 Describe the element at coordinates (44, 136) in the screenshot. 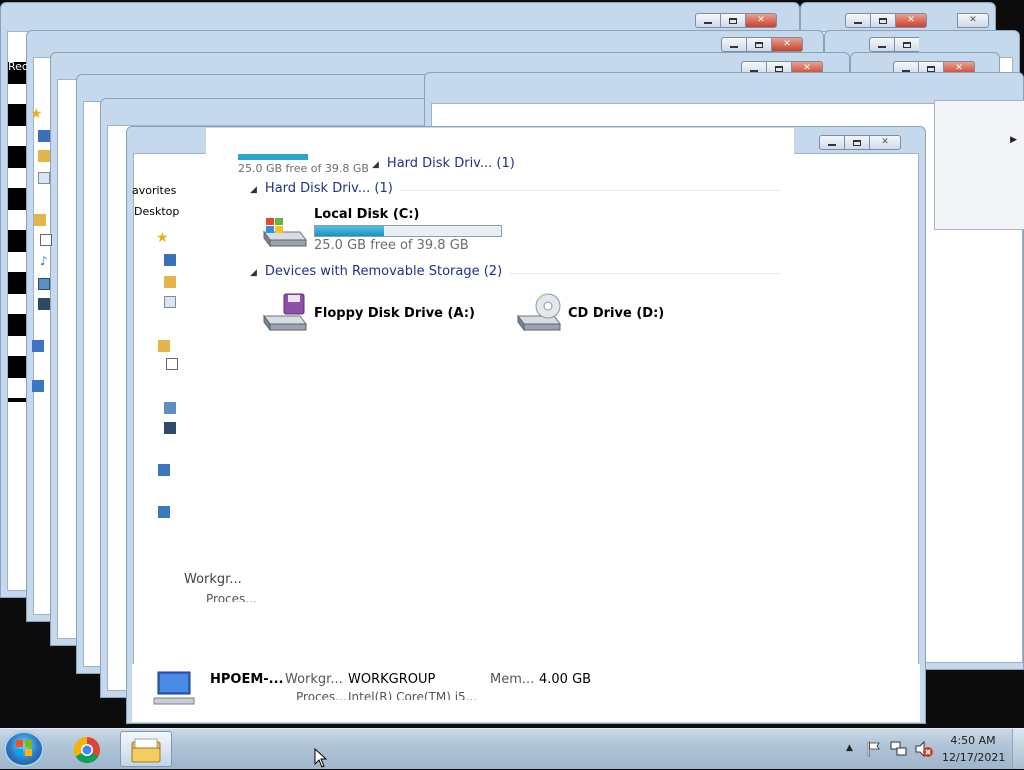

I see `desktop-icon` at that location.